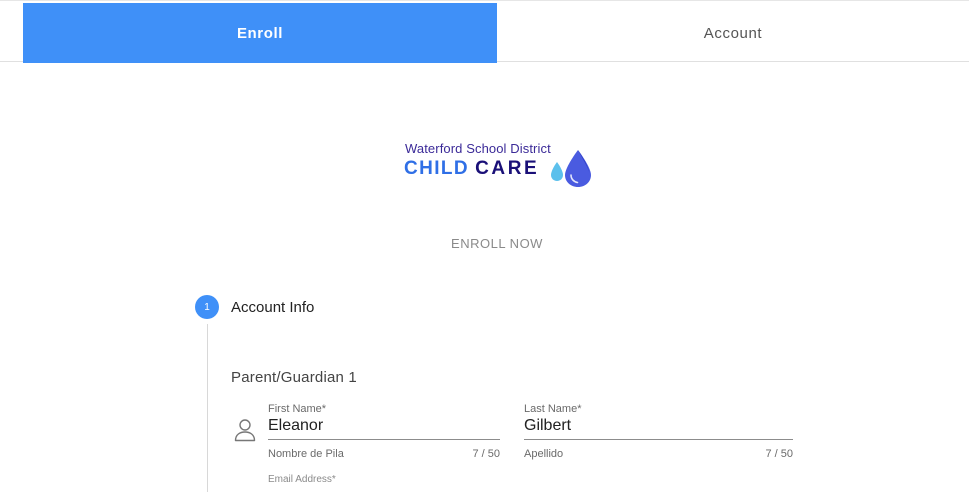 This screenshot has height=492, width=969. What do you see at coordinates (553, 409) in the screenshot?
I see `last-name-label: Last Name*` at bounding box center [553, 409].